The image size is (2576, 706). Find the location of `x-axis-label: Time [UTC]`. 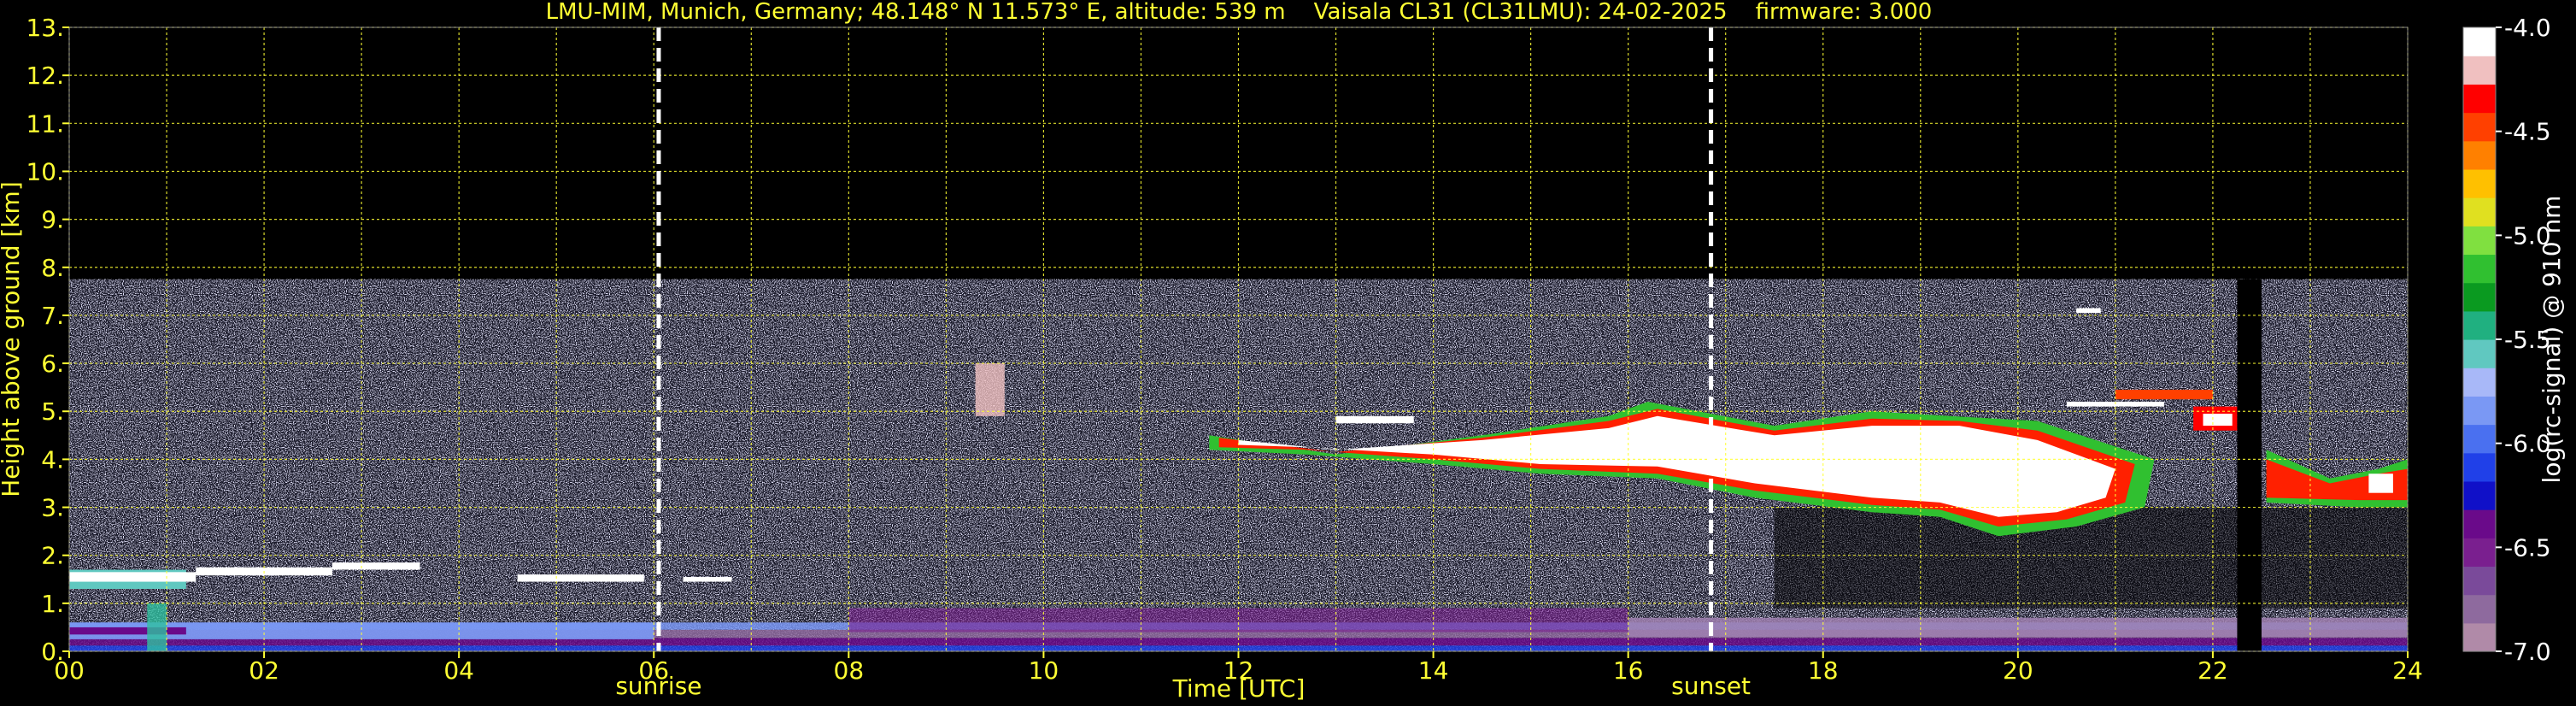

x-axis-label: Time [UTC] is located at coordinates (1239, 688).